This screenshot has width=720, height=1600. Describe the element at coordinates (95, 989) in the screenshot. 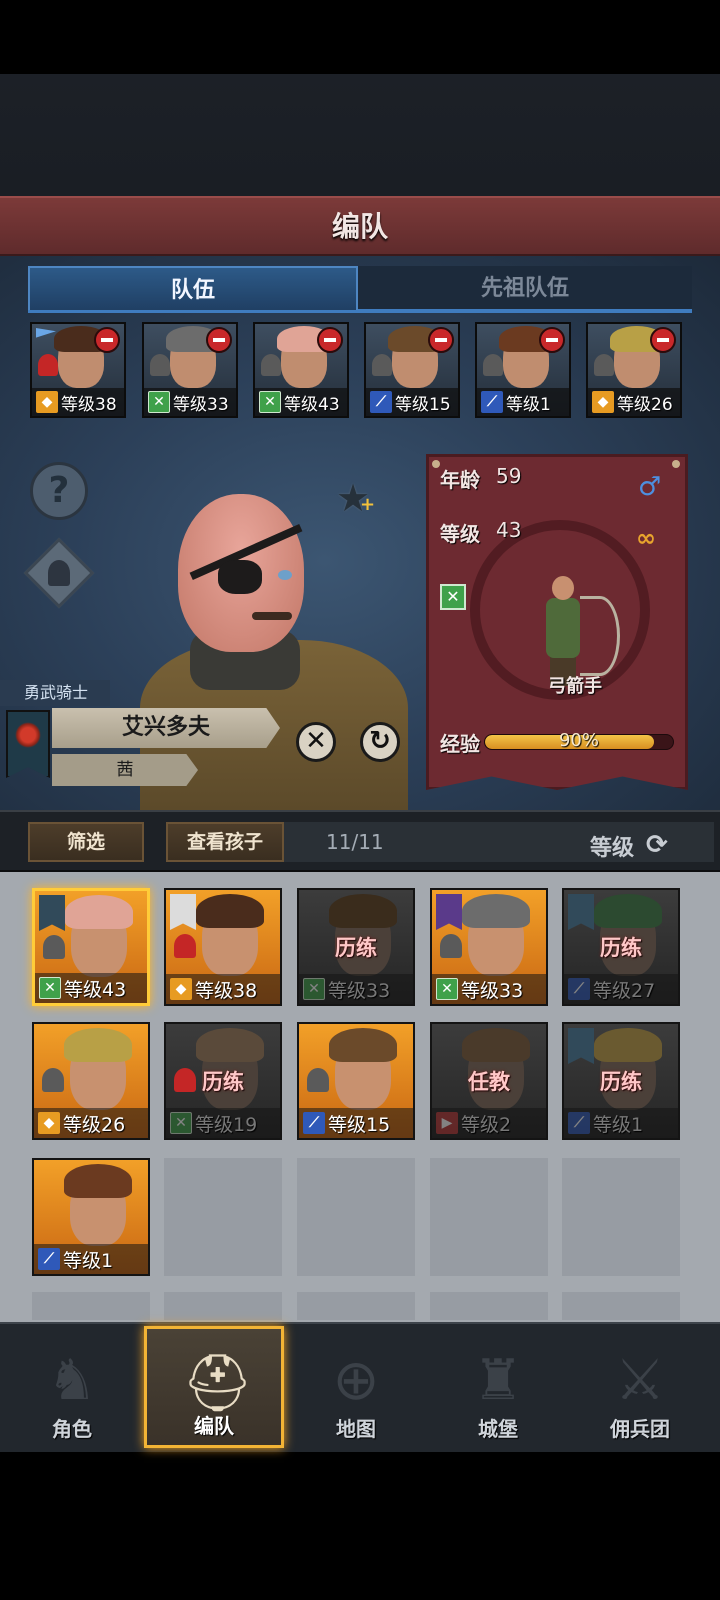

I see `roster-level: 等级43` at that location.